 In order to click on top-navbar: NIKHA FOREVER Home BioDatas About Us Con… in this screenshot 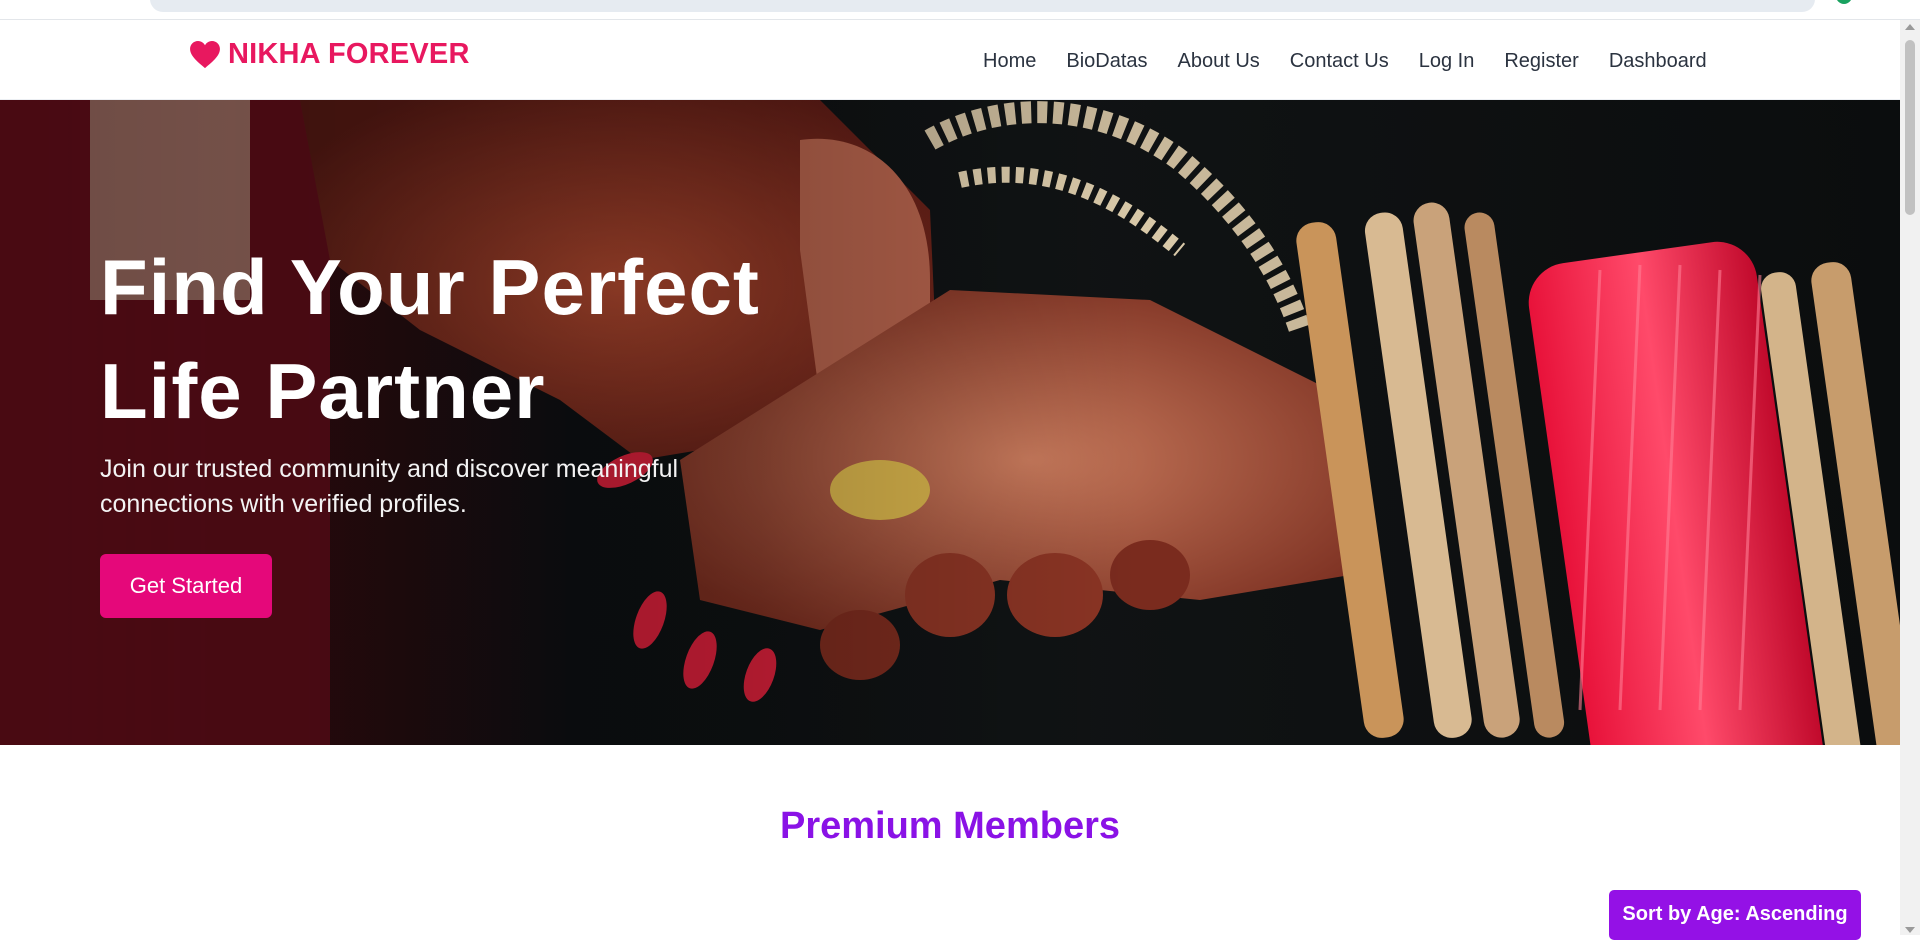, I will do `click(950, 60)`.